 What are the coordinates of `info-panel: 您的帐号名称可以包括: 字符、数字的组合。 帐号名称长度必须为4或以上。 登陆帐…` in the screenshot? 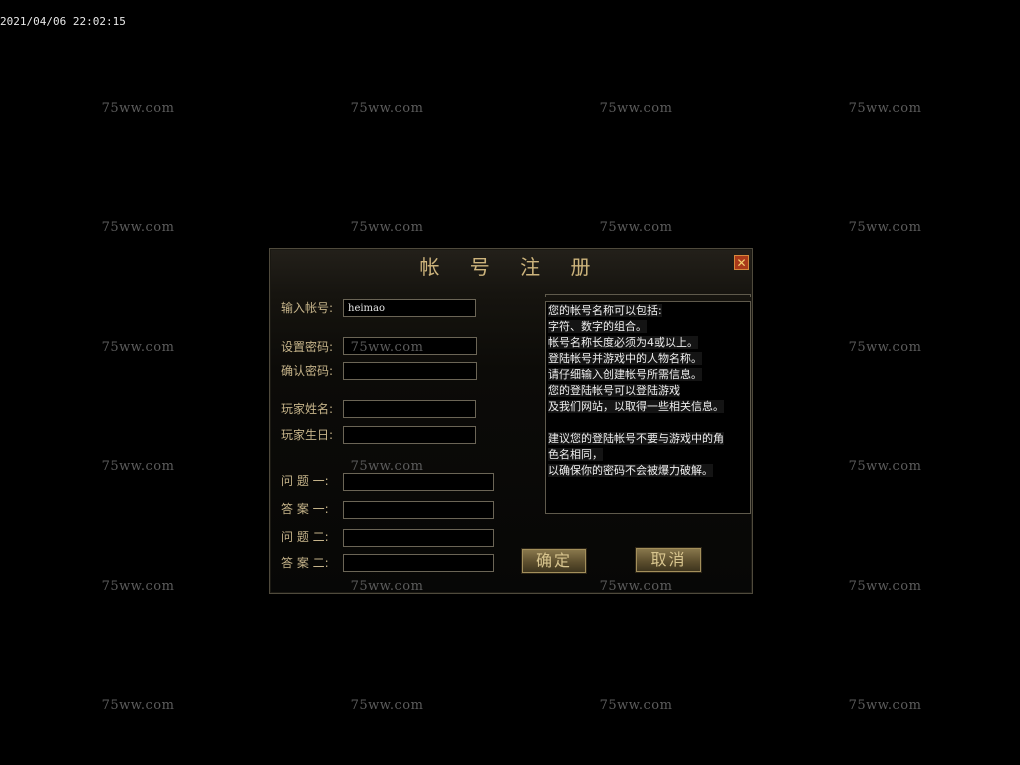 It's located at (648, 407).